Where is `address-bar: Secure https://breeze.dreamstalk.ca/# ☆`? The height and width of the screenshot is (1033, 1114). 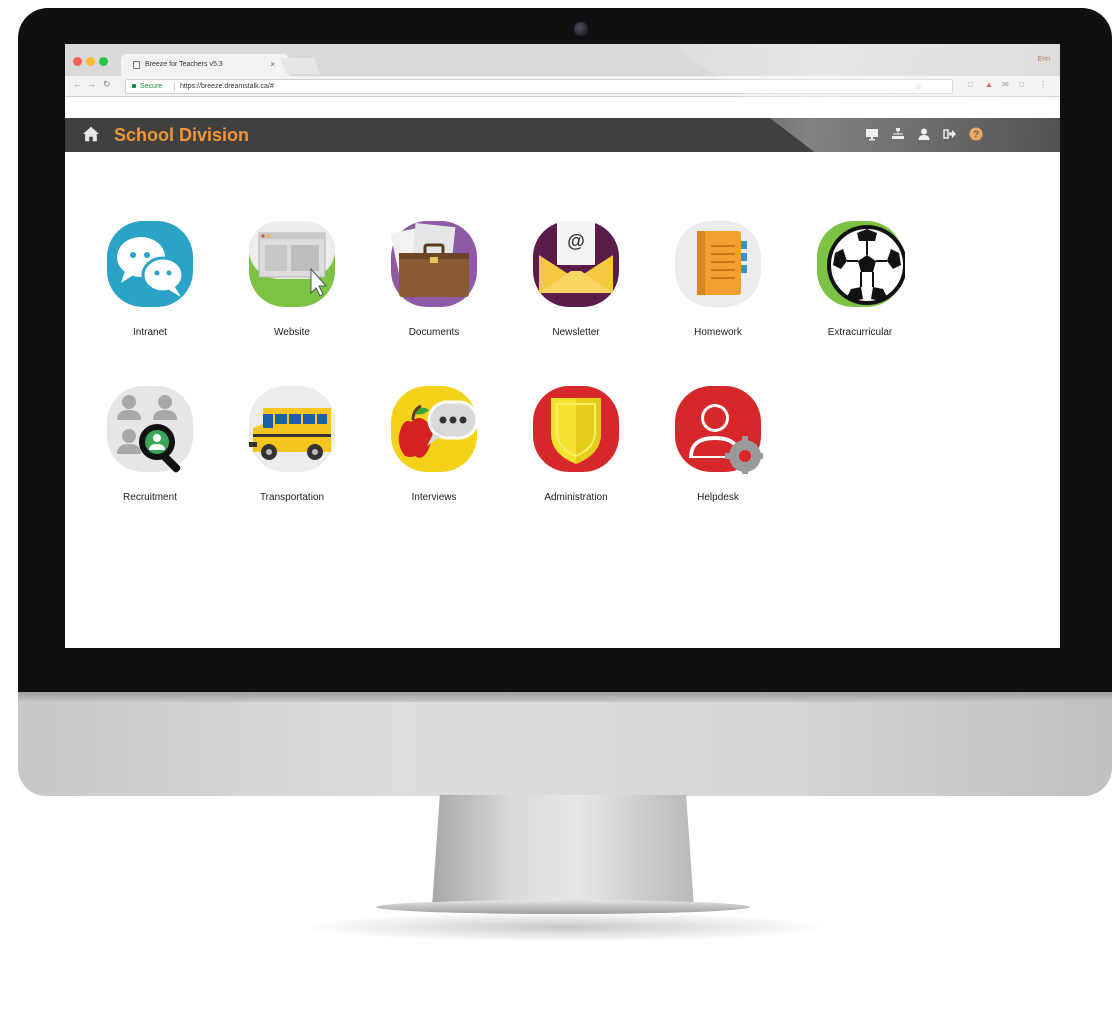 address-bar: Secure https://breeze.dreamstalk.ca/# ☆ is located at coordinates (539, 86).